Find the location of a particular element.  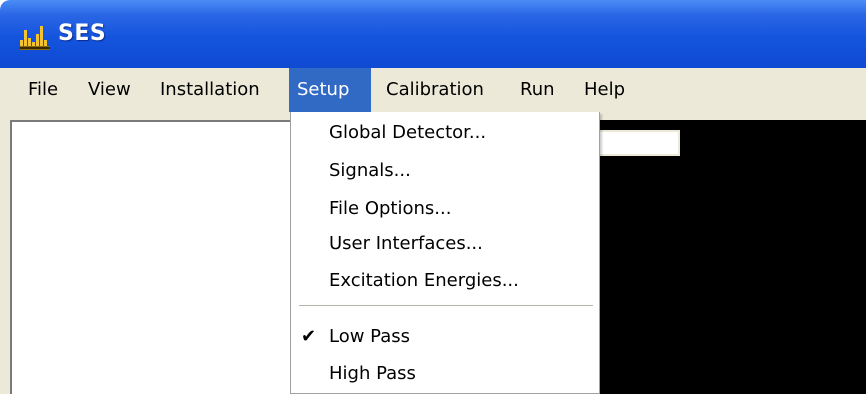

status-field is located at coordinates (639, 143).